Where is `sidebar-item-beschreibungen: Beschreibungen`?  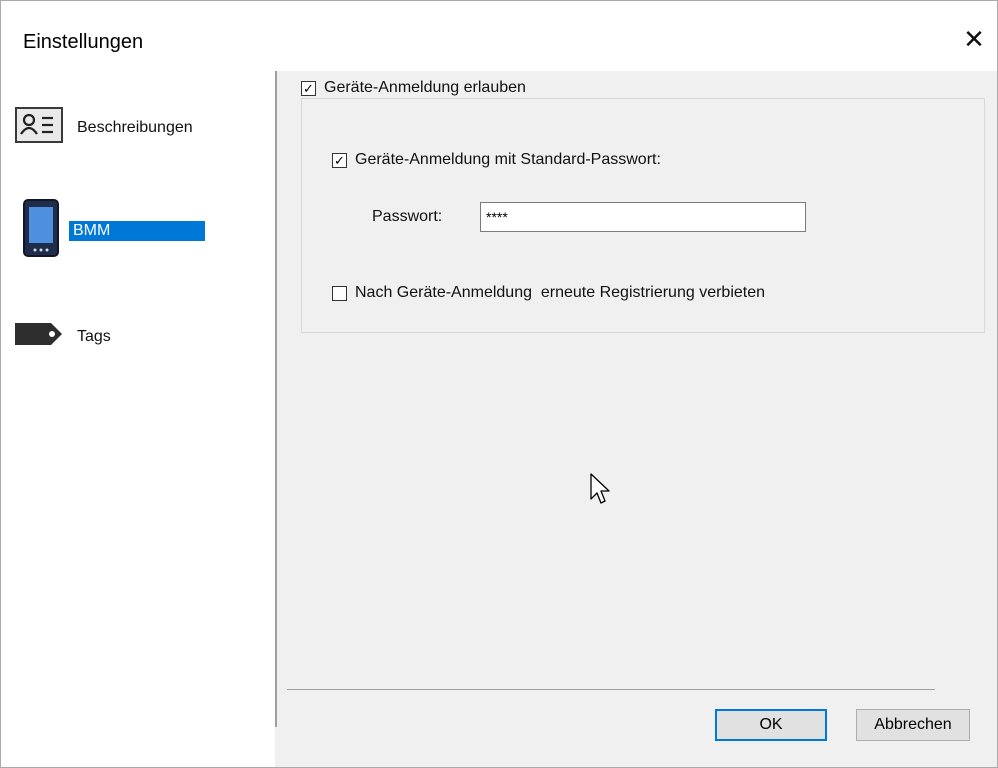 sidebar-item-beschreibungen: Beschreibungen is located at coordinates (106, 127).